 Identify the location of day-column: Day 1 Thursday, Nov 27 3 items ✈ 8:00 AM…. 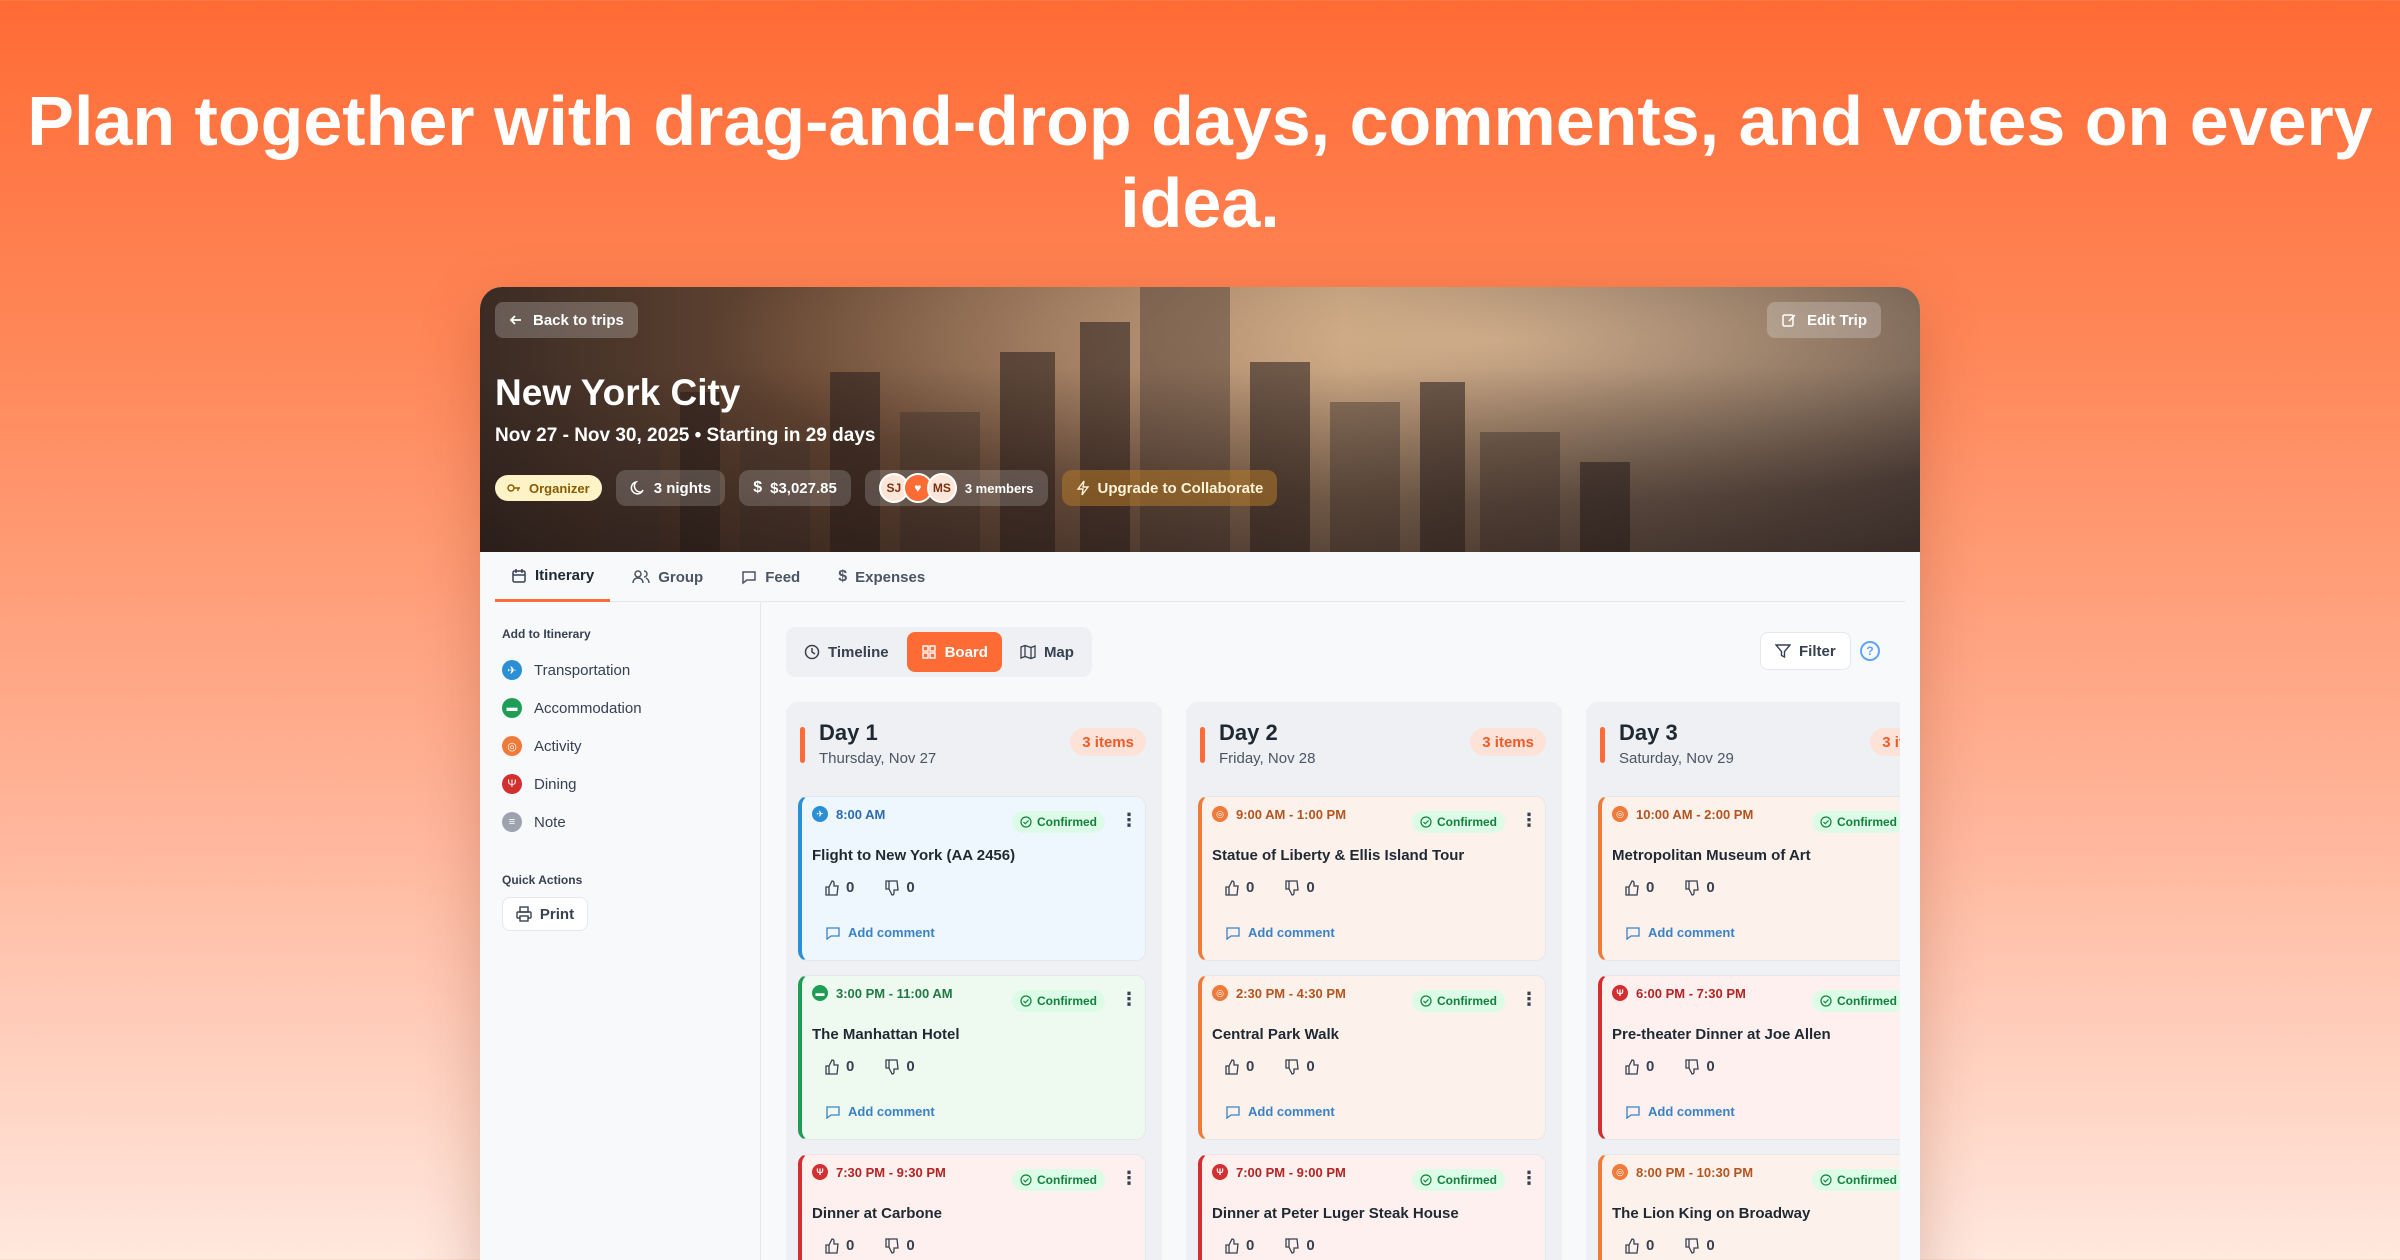
(974, 981).